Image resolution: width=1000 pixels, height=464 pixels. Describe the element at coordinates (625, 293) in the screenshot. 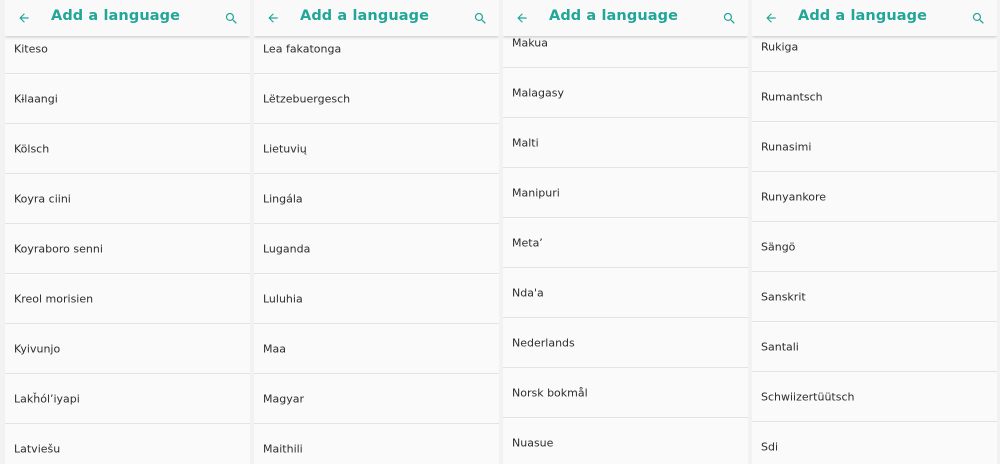

I see `list-item: Ndaꞌa` at that location.